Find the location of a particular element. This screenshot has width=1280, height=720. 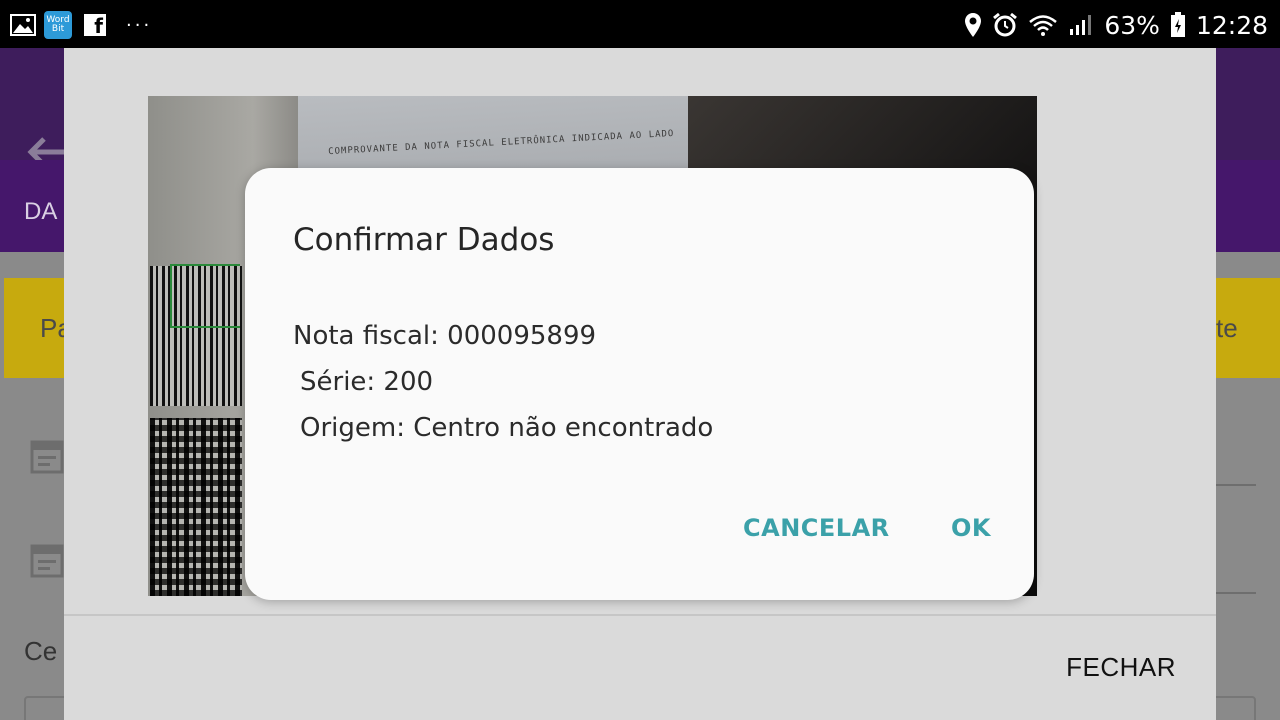

system-icons: 63% 12:28 is located at coordinates (1116, 25).